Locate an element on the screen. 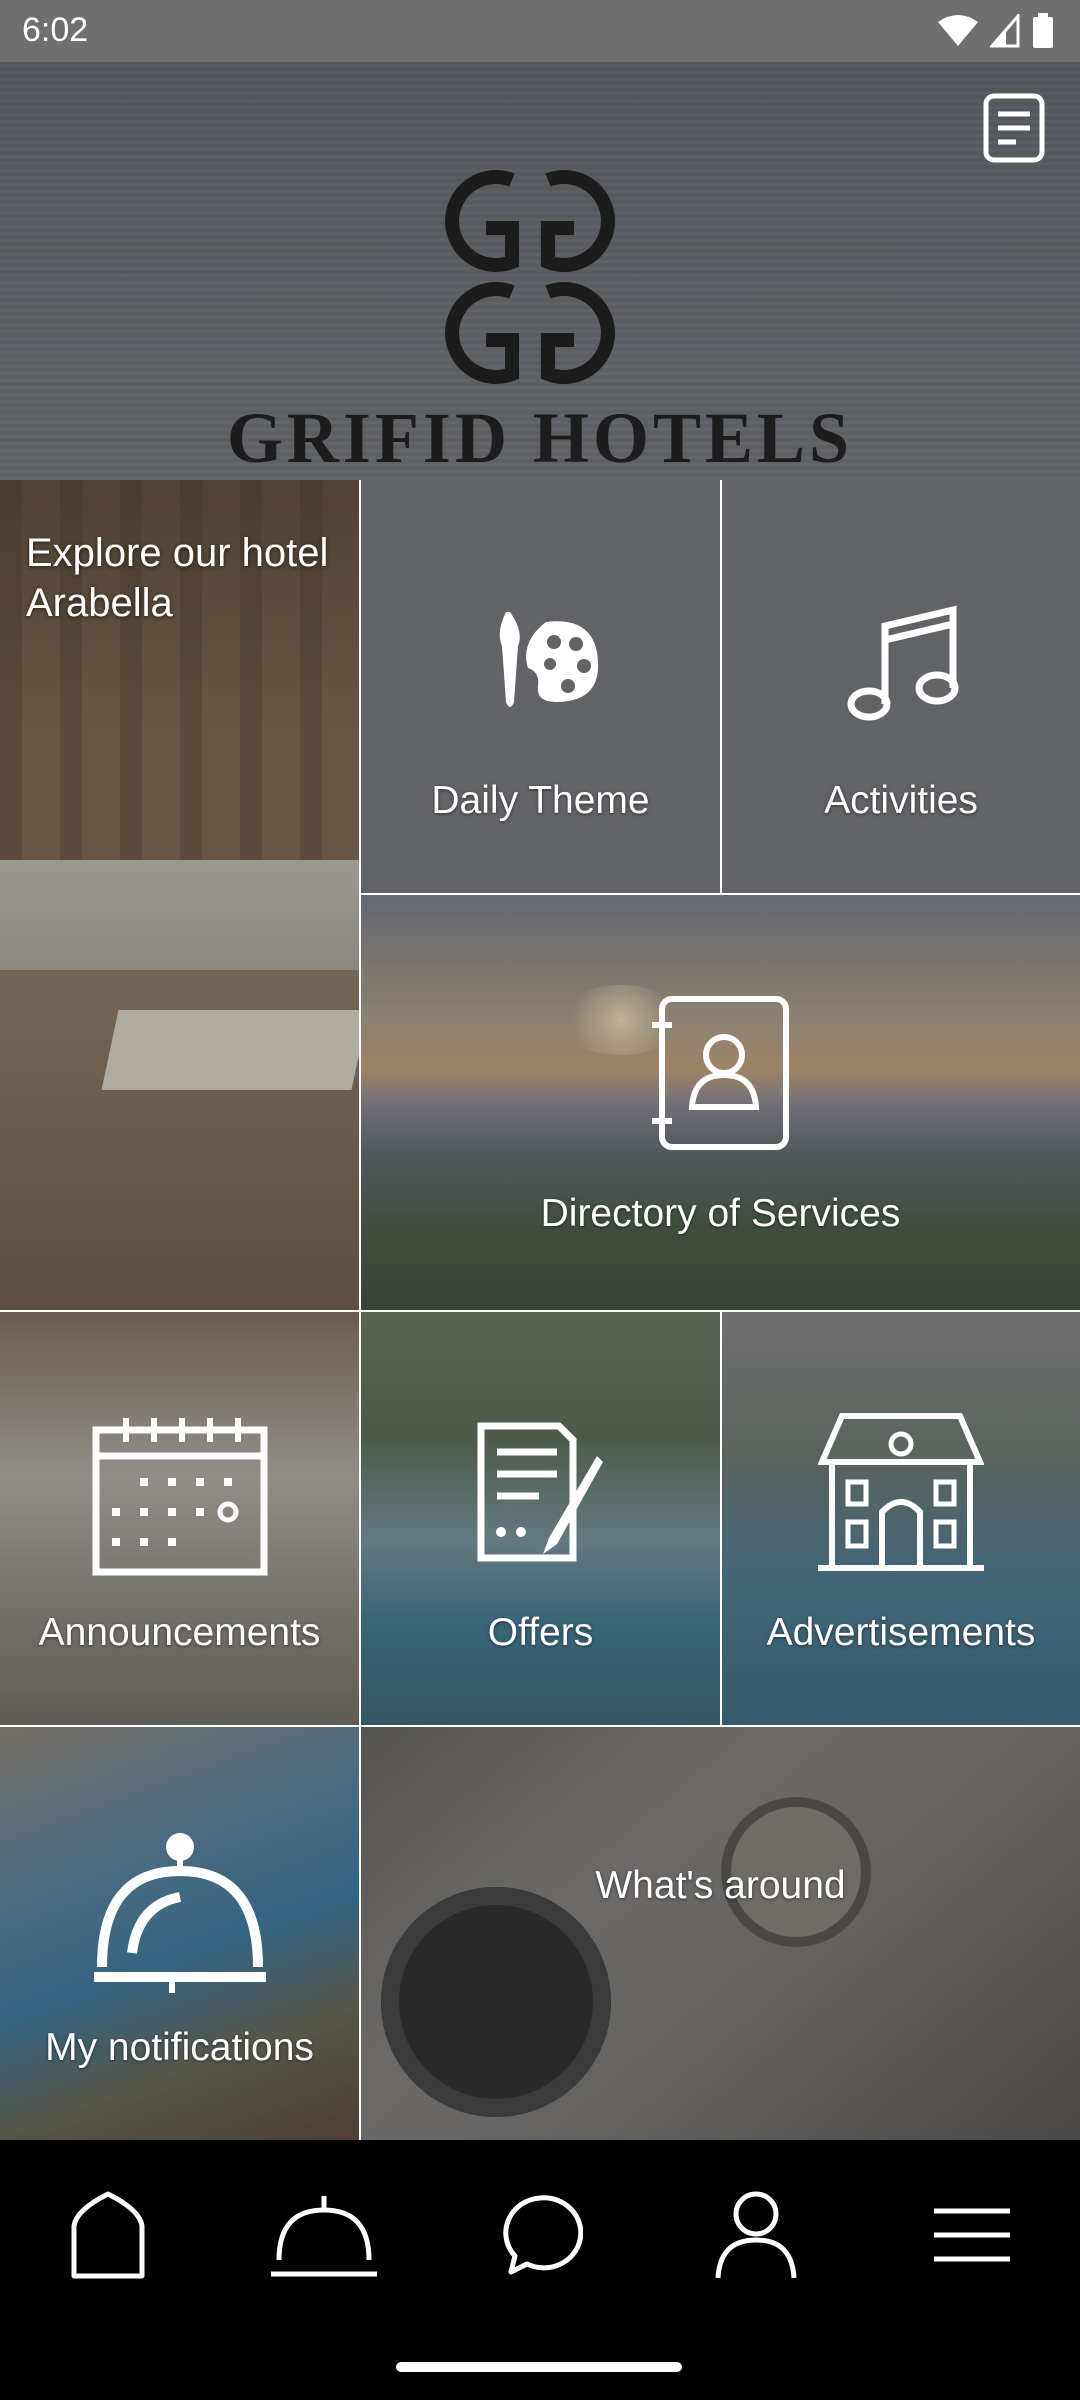 This screenshot has height=2400, width=1080. nav-profile is located at coordinates (756, 2235).